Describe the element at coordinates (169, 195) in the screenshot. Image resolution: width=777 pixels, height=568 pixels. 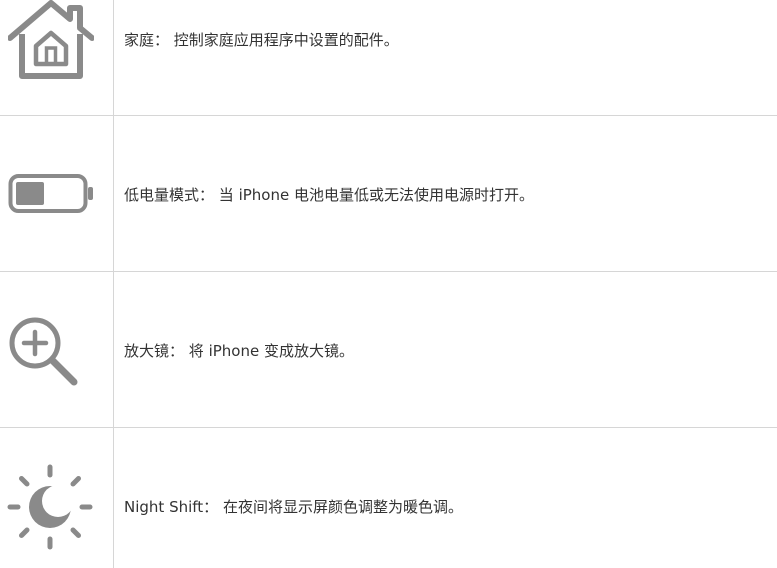
I see `term-label: 低电量模式：` at that location.